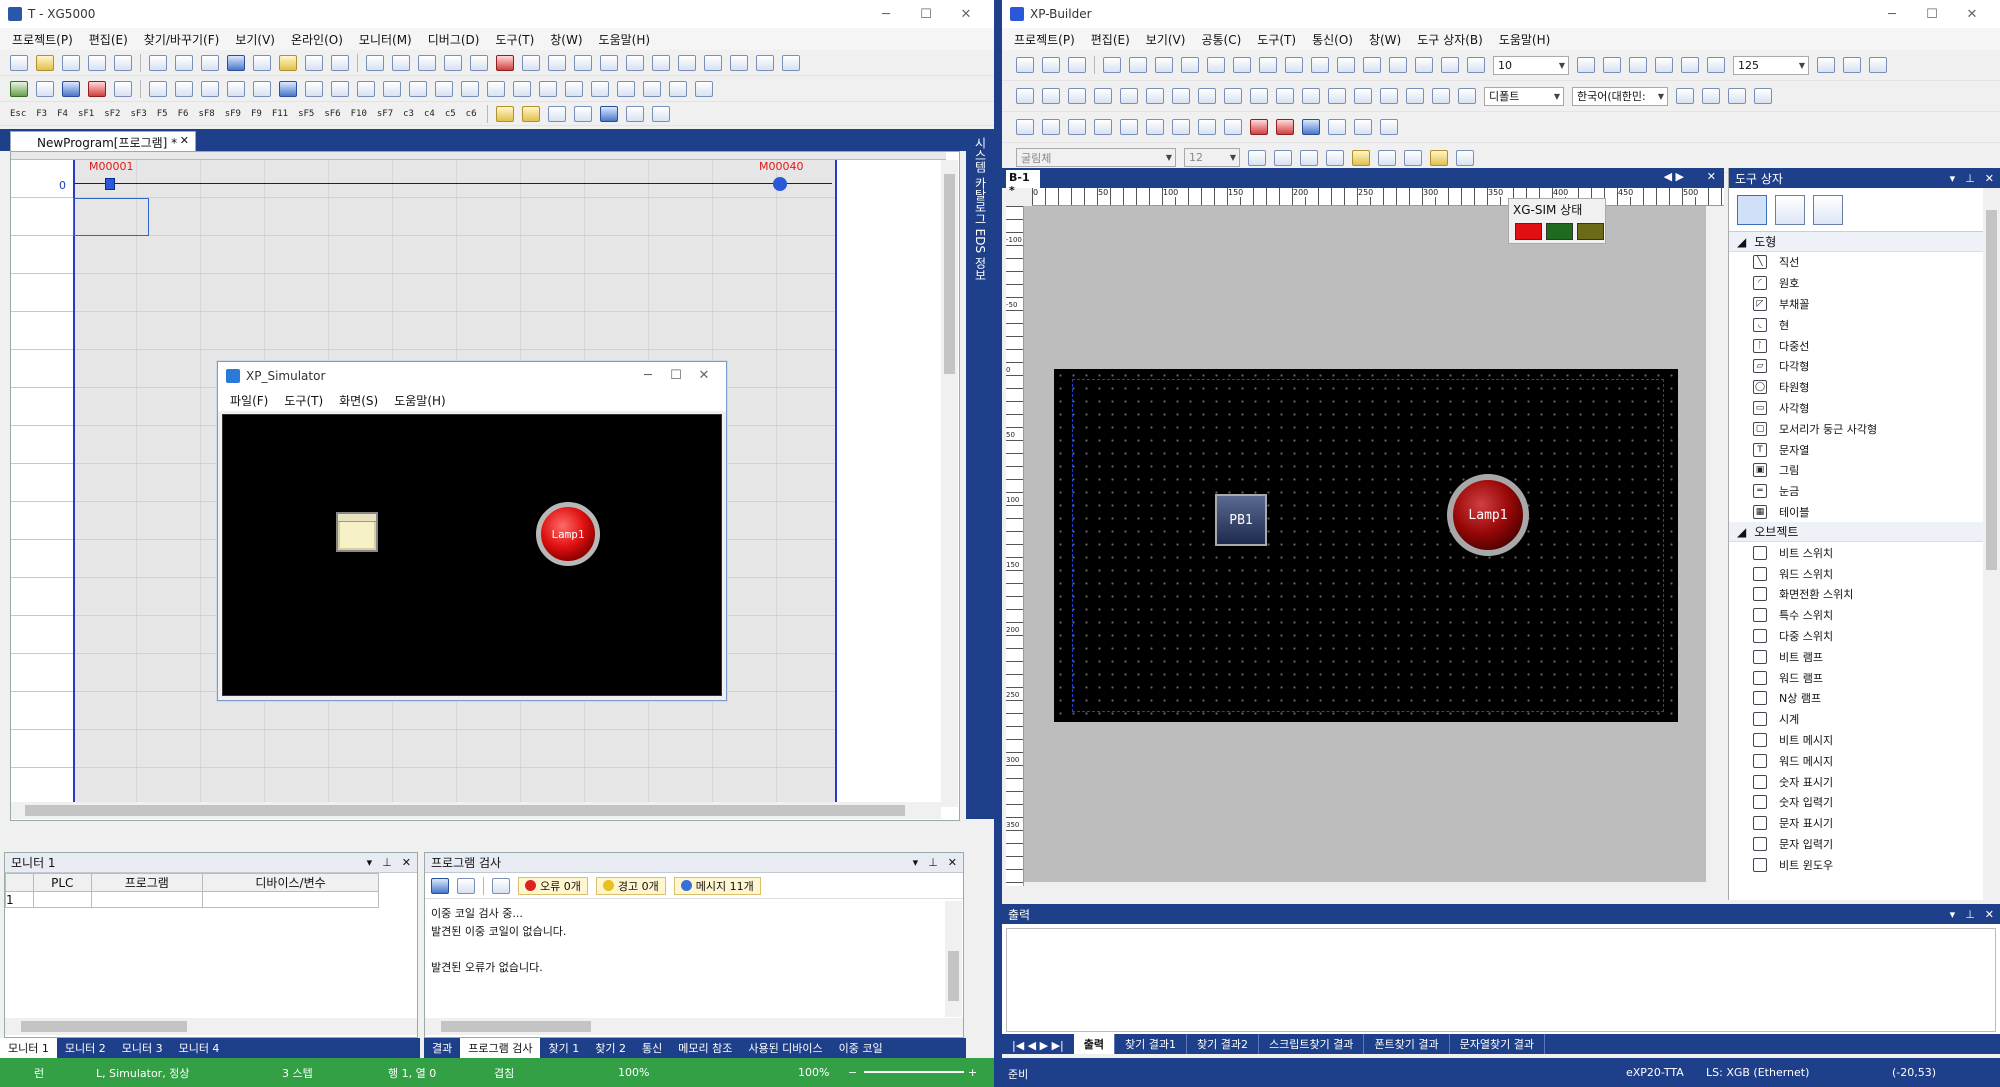 This screenshot has width=2000, height=1087. What do you see at coordinates (949, 483) in the screenshot?
I see `ladder-vscrollbar` at bounding box center [949, 483].